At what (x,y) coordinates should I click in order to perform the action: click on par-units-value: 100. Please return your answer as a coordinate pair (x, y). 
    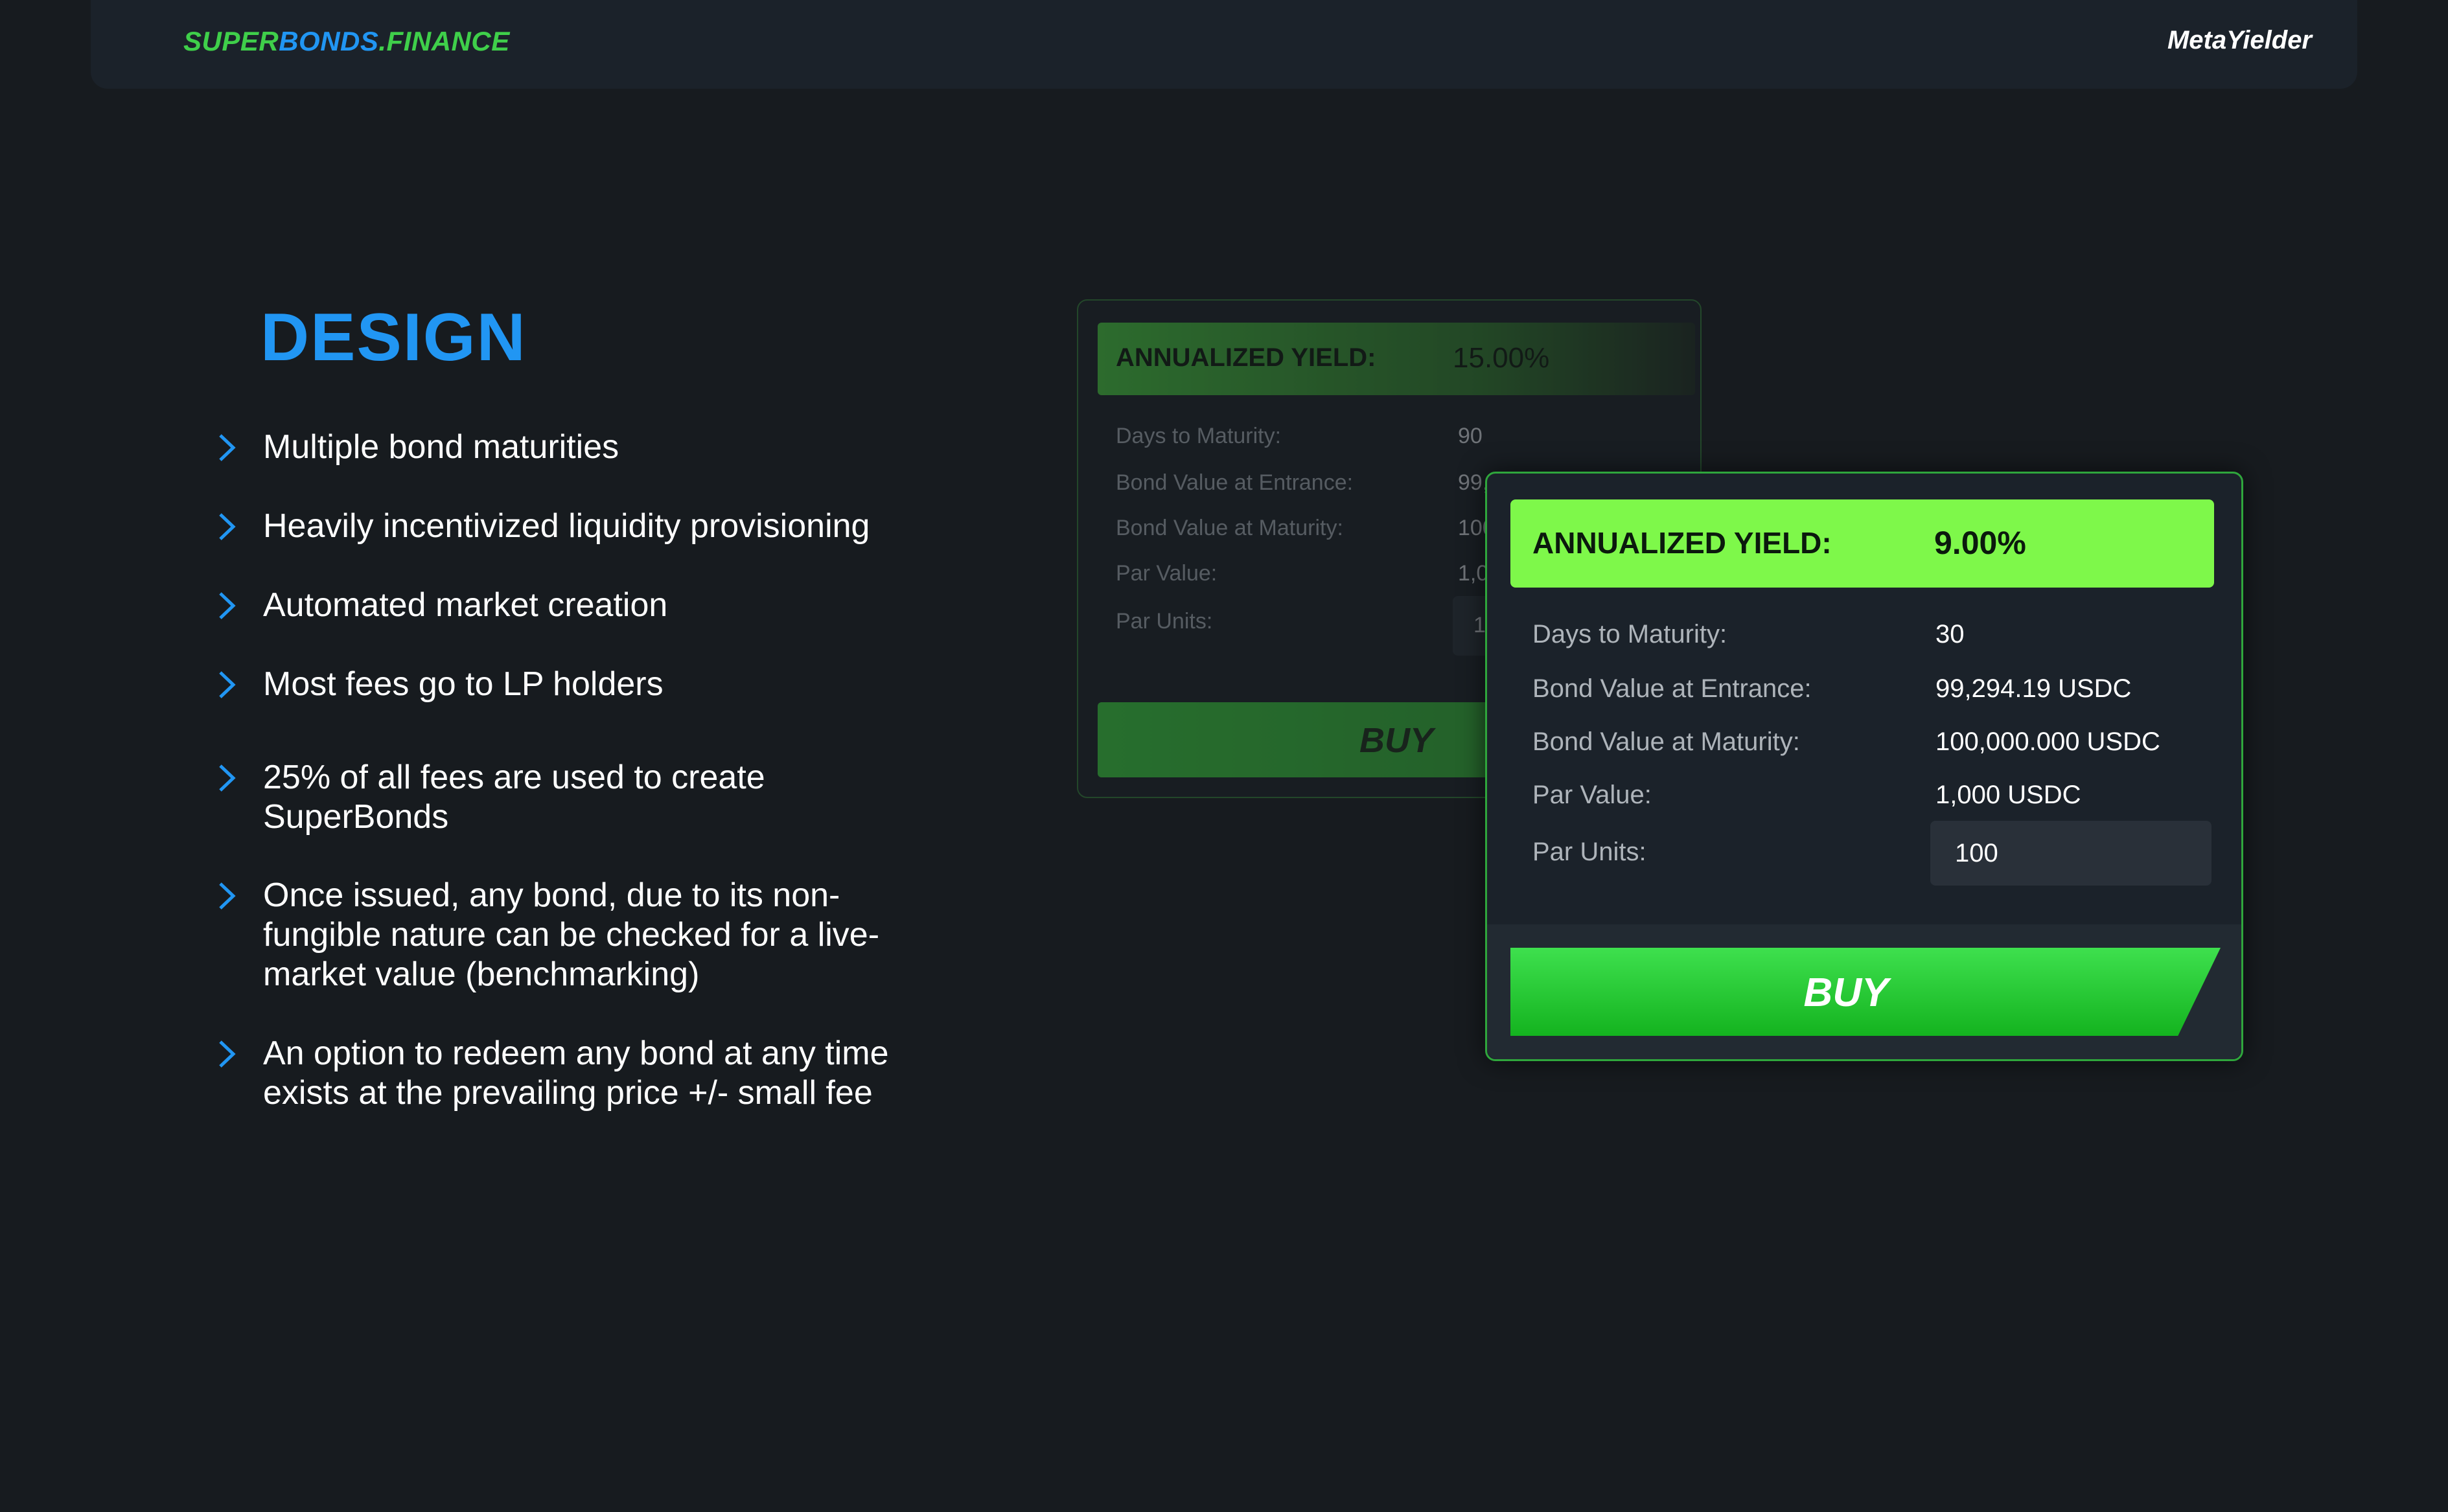
    Looking at the image, I should click on (1977, 853).